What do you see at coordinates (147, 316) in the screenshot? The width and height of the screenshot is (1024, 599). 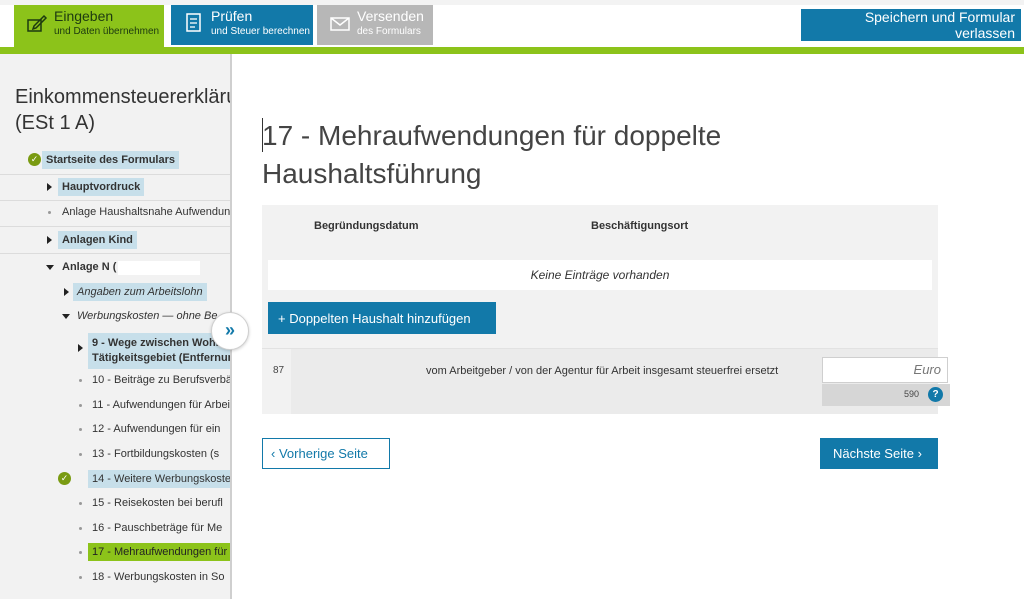 I see `sidebar-item-werbungskosten: Werbungskosten — ohne Be` at bounding box center [147, 316].